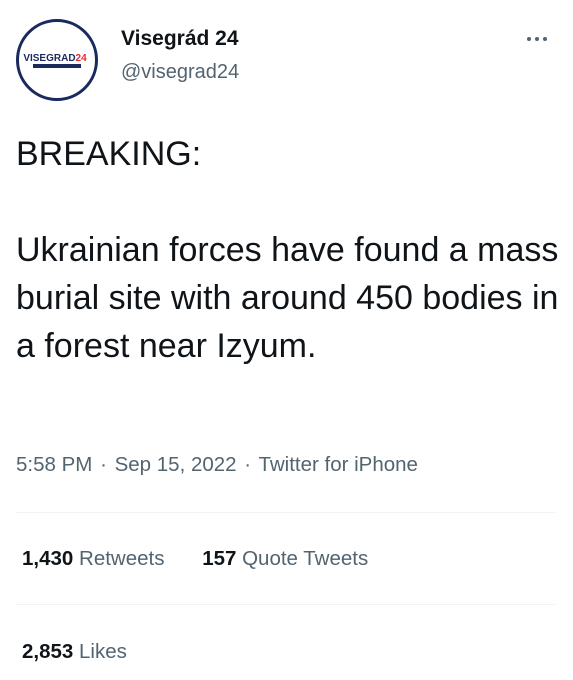  I want to click on tweet-date: Sep 15, 2022, so click(176, 464).